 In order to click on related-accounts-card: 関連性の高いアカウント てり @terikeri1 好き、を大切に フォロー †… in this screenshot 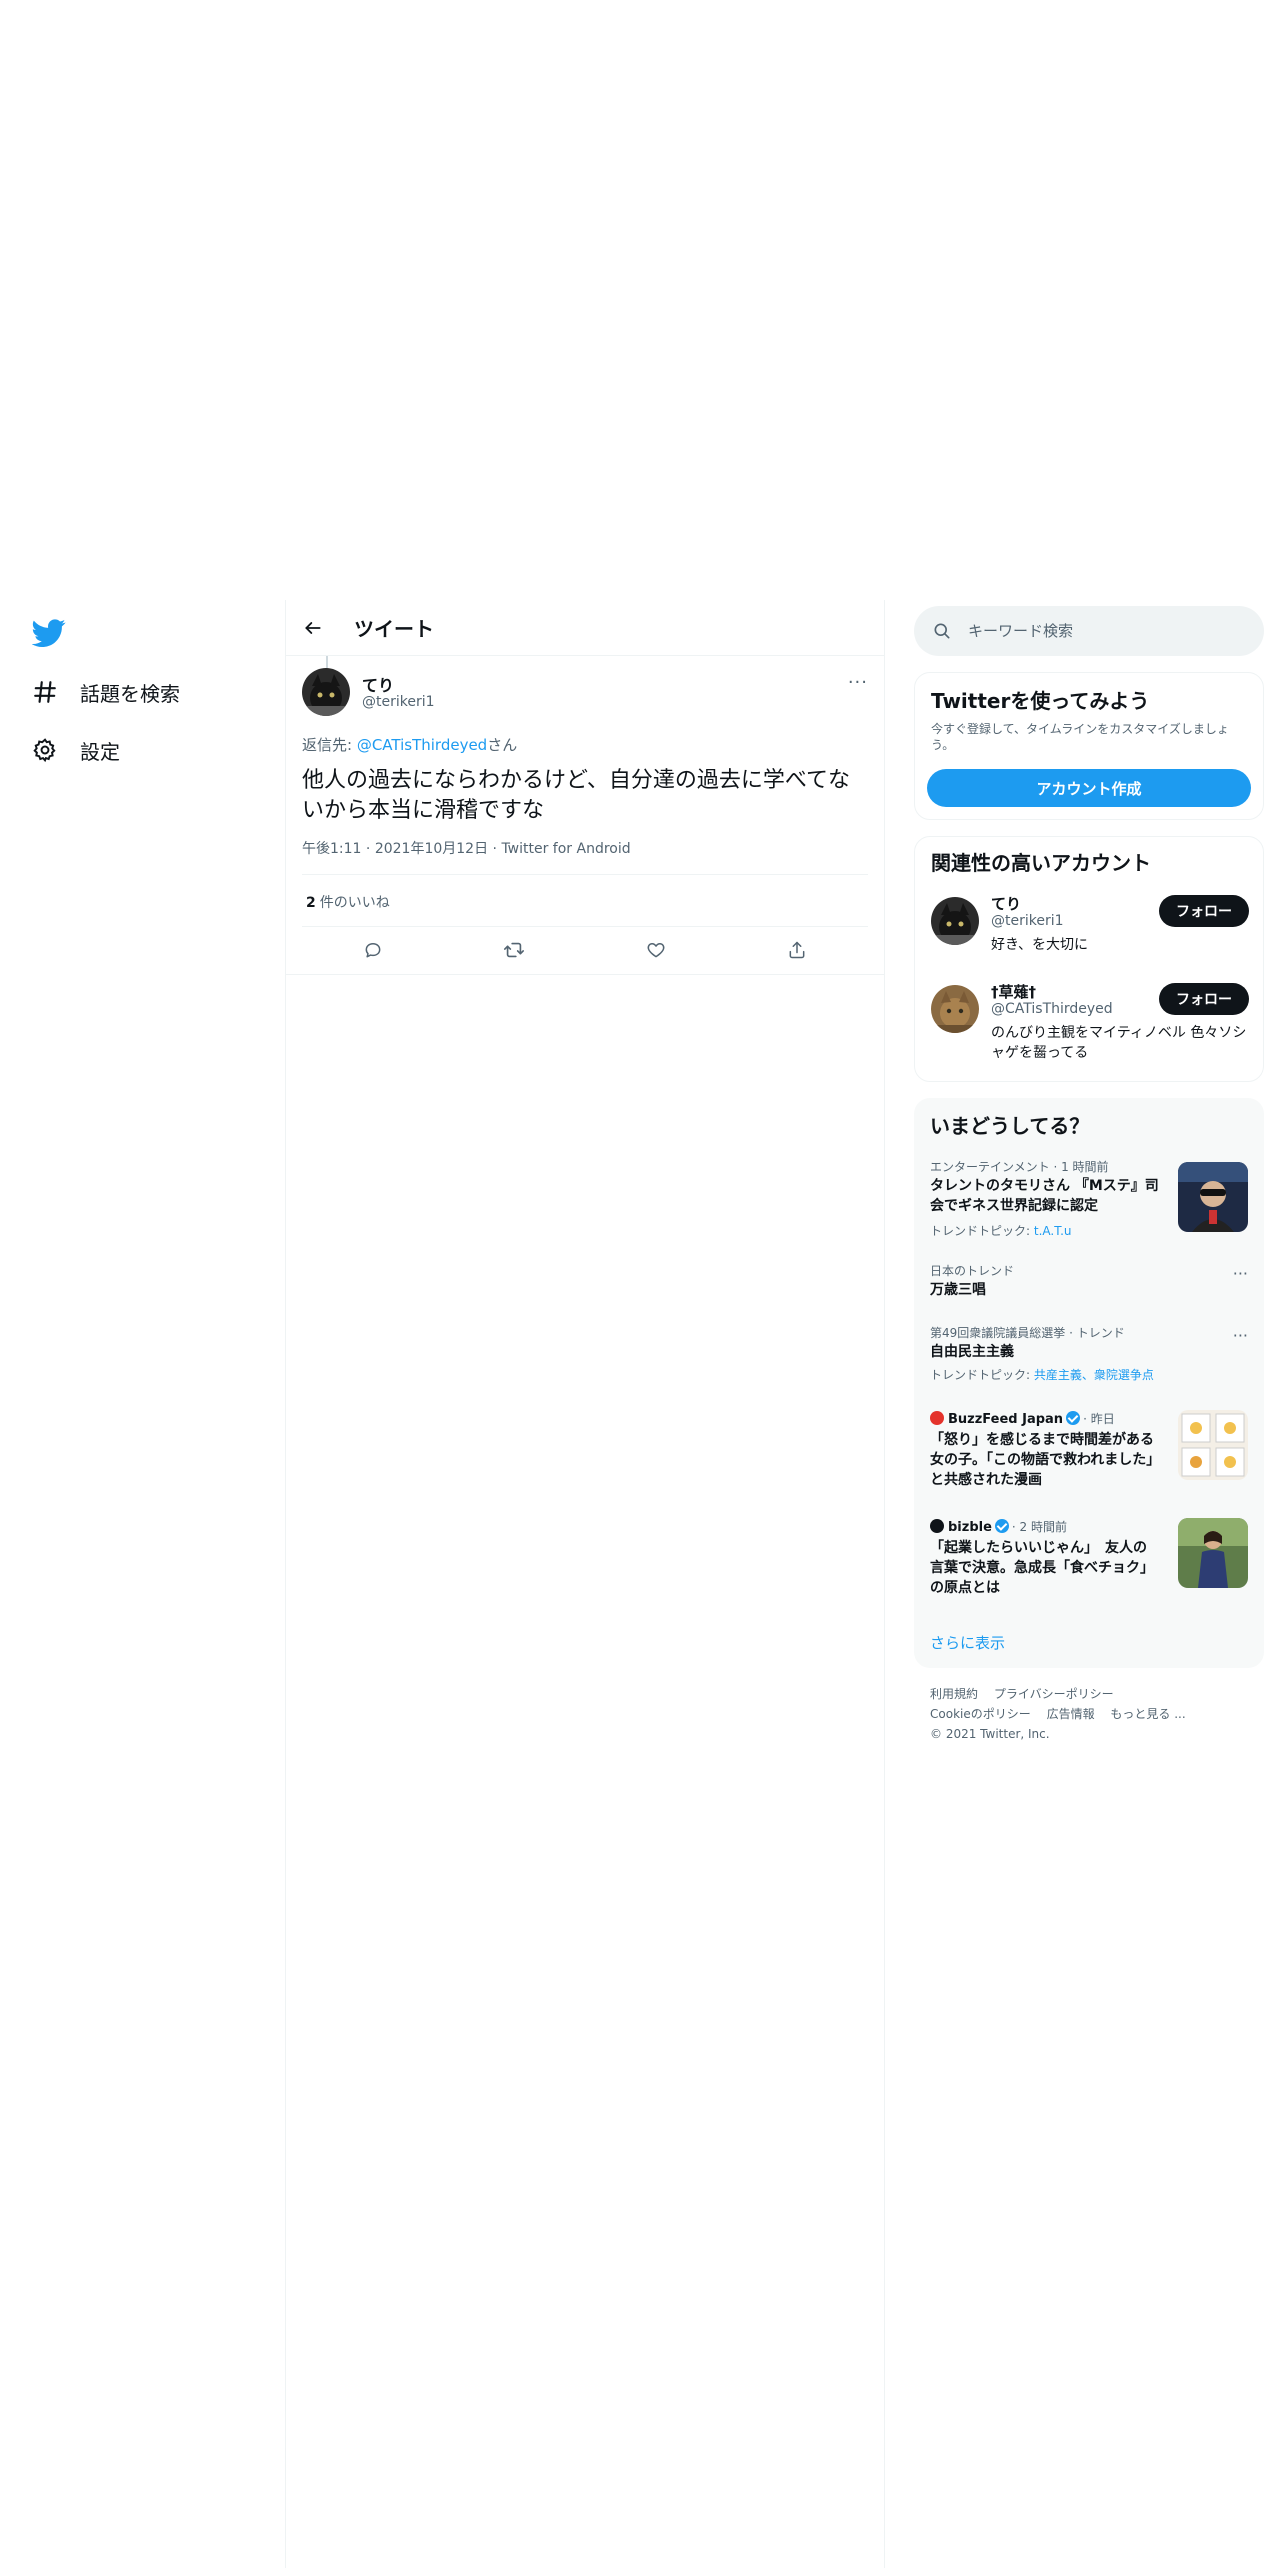, I will do `click(1089, 959)`.